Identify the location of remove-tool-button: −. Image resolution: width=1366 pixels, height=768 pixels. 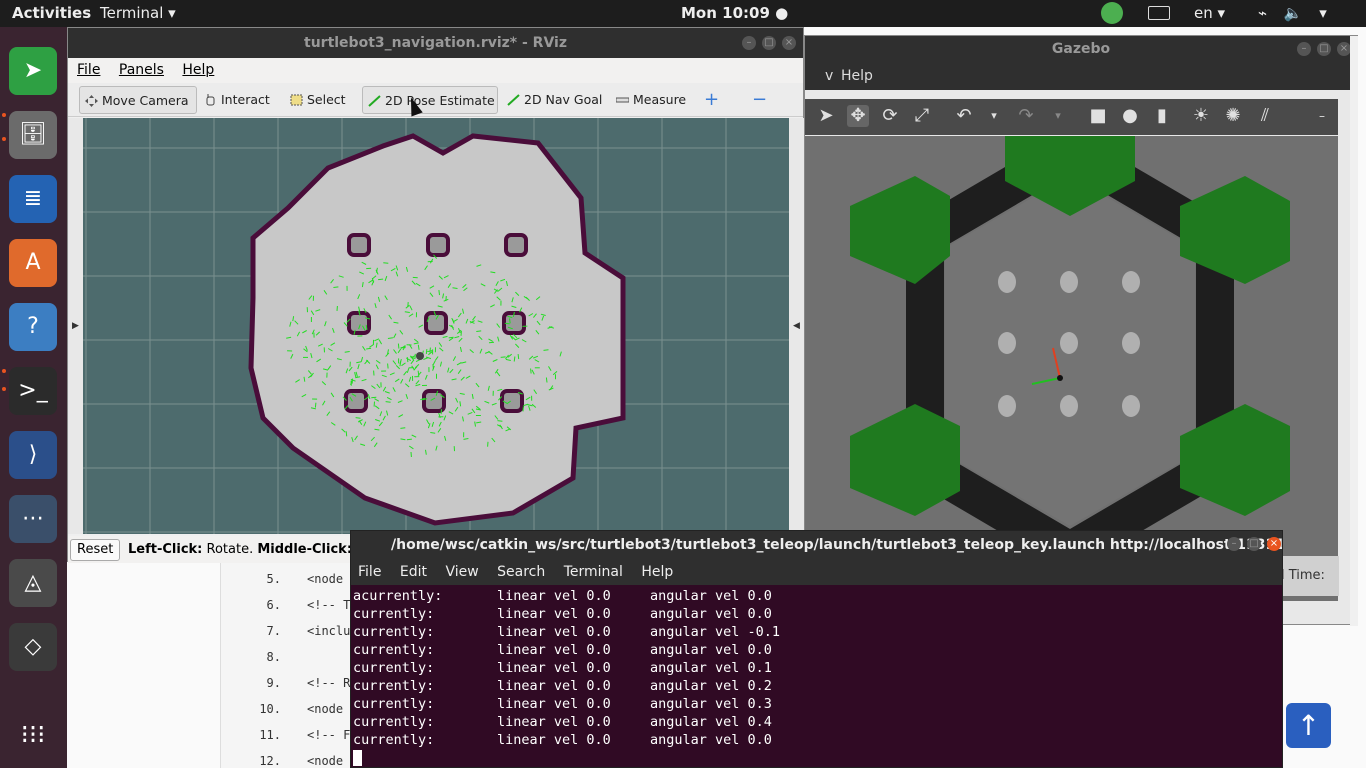
(757, 100).